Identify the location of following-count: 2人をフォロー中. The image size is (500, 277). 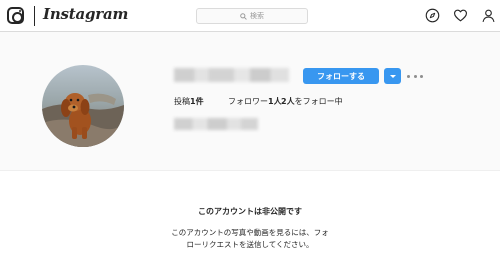
(312, 101).